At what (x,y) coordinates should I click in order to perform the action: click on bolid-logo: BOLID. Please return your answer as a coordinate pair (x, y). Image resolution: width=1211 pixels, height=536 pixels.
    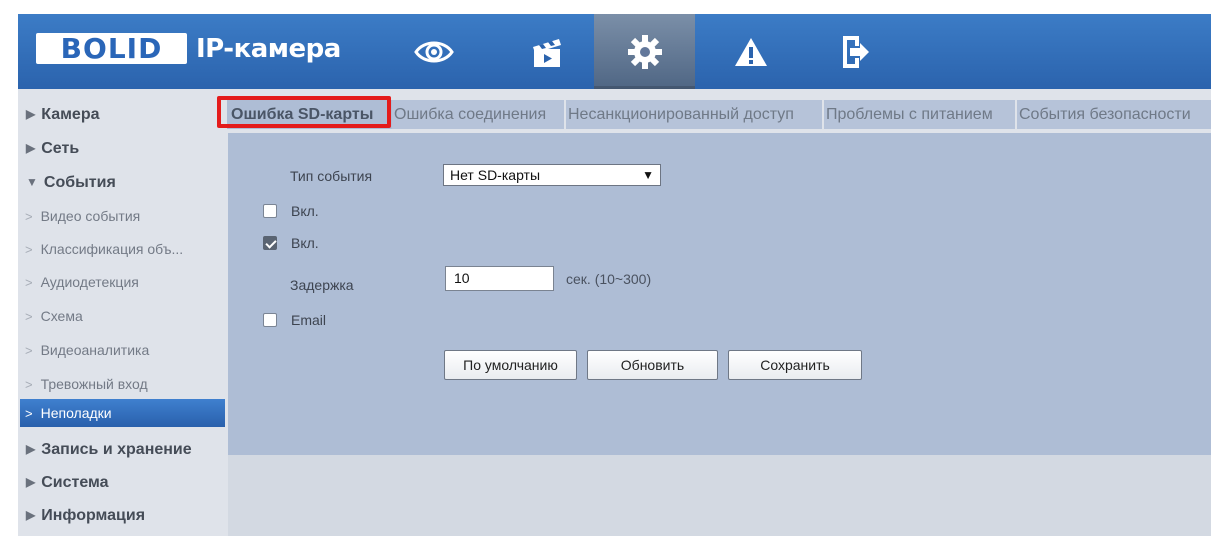
    Looking at the image, I should click on (111, 48).